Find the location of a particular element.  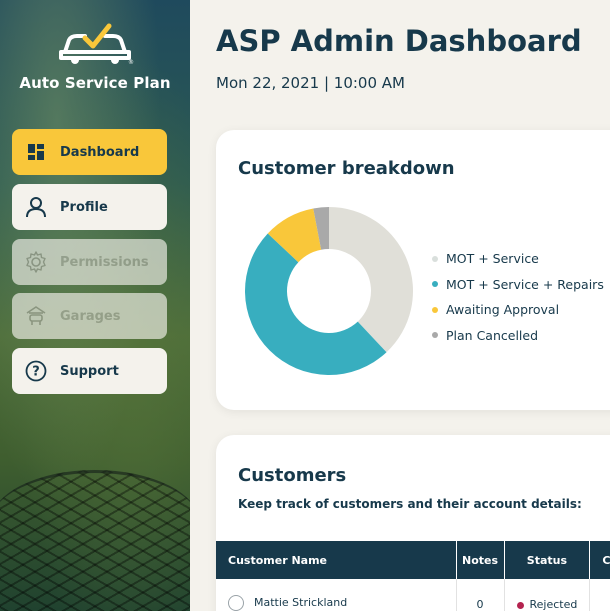

status-dot is located at coordinates (520, 605).